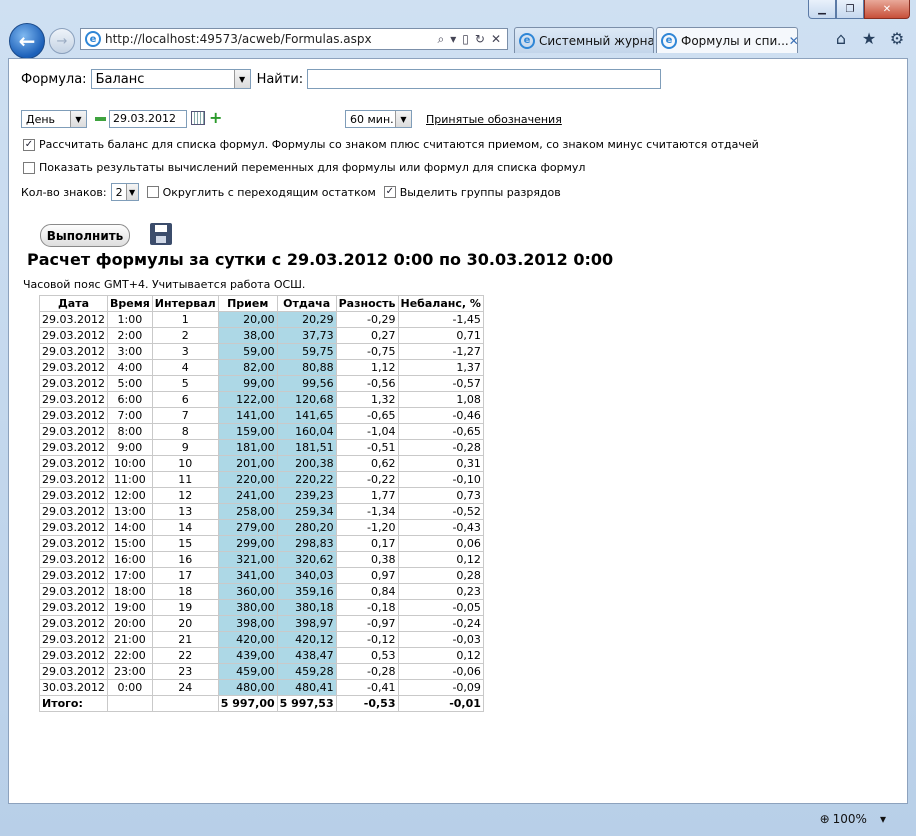  I want to click on table-row: 29.03.2012 2:00 2 38,00 37,73 0,27 0,71, so click(261, 335).